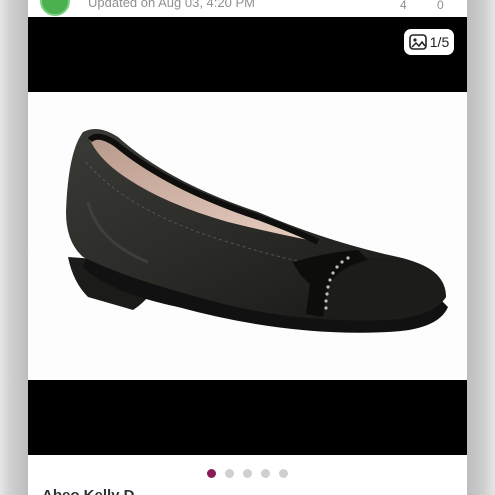  Describe the element at coordinates (440, 6) in the screenshot. I see `like-count: 0` at that location.